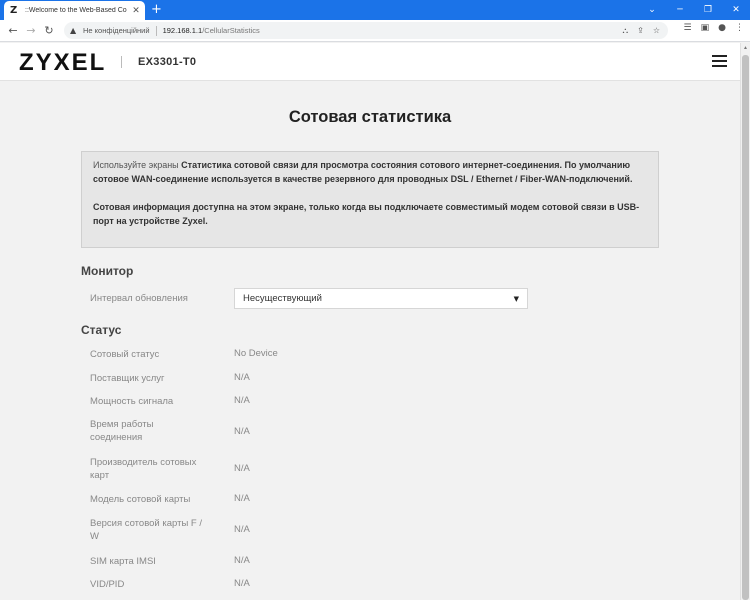  What do you see at coordinates (13, 31) in the screenshot?
I see `back-arrow-icon: ←` at bounding box center [13, 31].